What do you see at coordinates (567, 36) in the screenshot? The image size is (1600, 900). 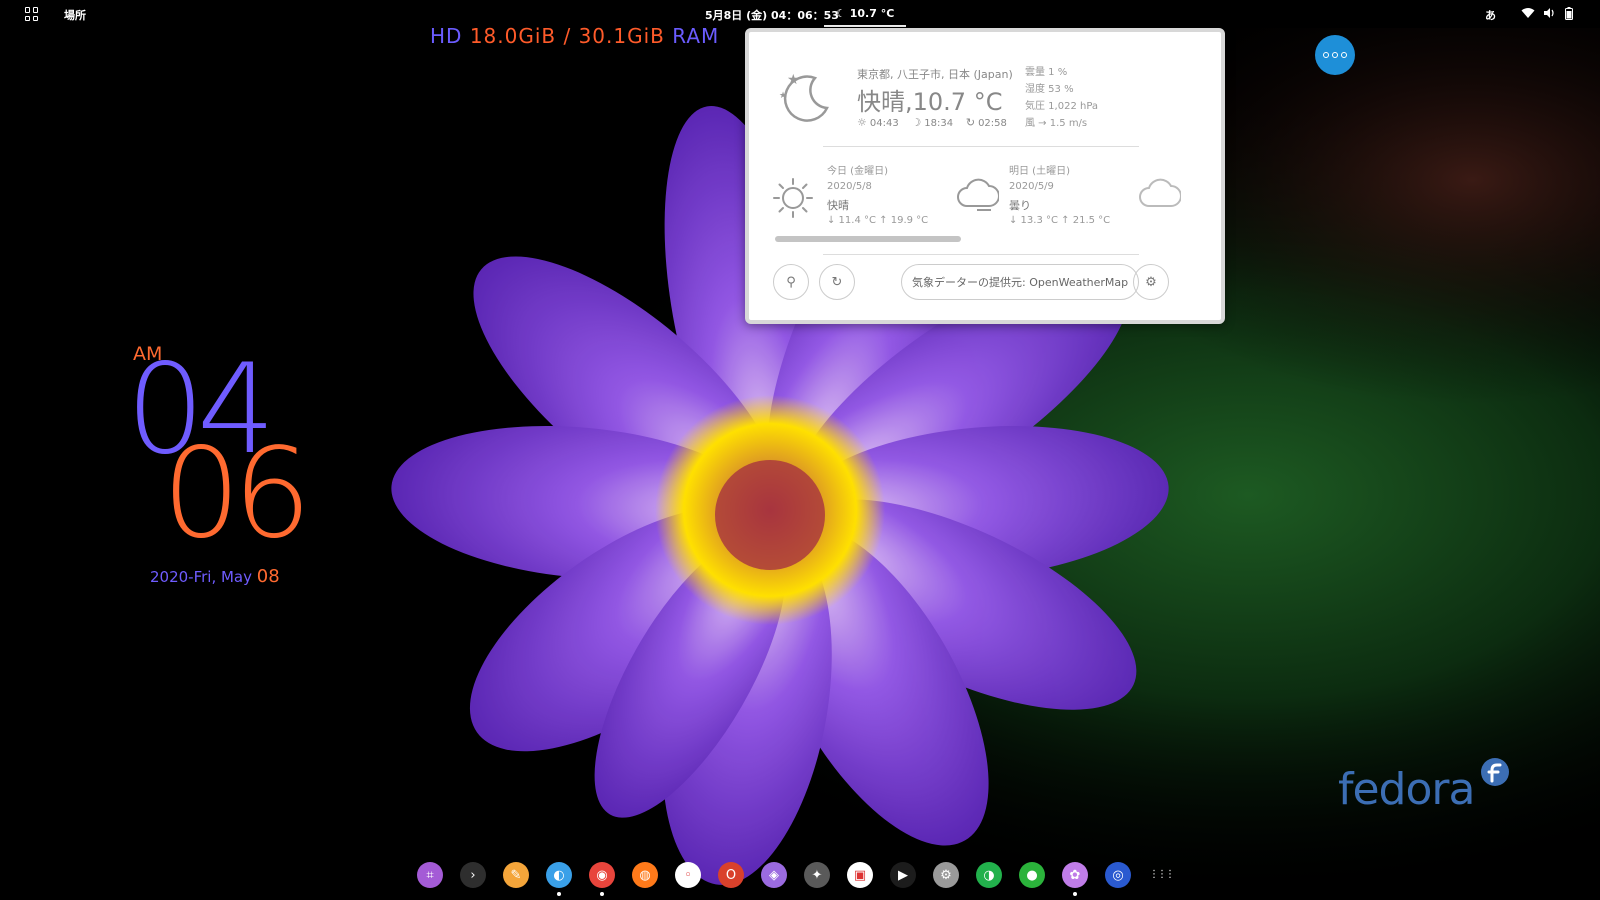 I see `hd-value: 18.0GiB / 30.1GiB` at bounding box center [567, 36].